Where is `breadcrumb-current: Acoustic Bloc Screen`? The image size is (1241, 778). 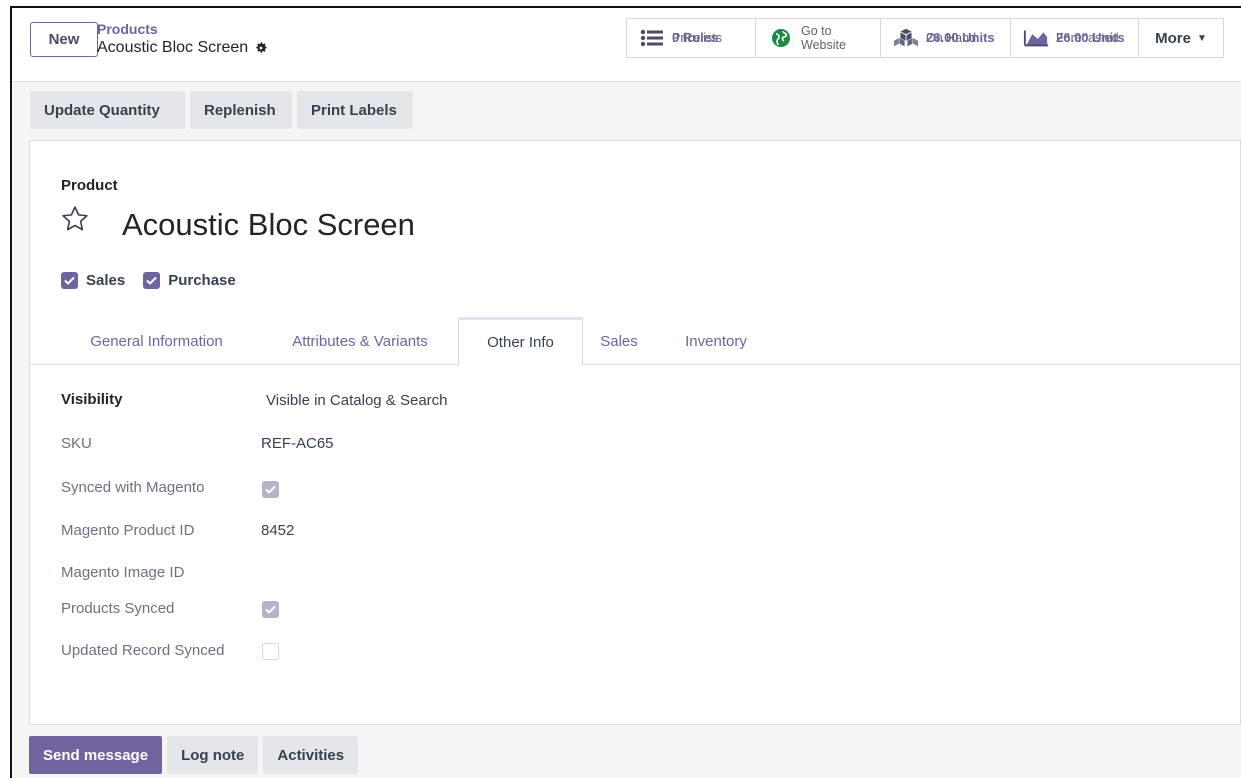 breadcrumb-current: Acoustic Bloc Screen is located at coordinates (182, 48).